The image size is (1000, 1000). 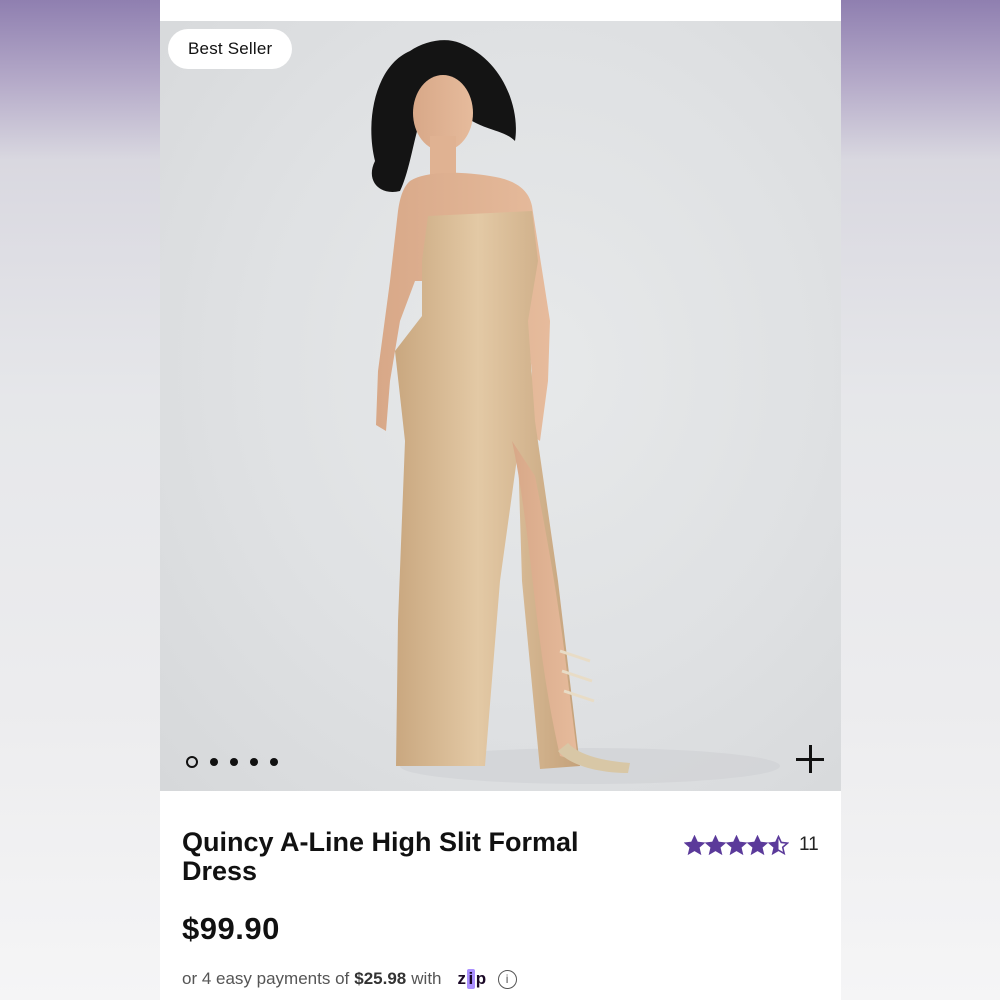 What do you see at coordinates (230, 49) in the screenshot?
I see `best-seller-badge: Best Seller` at bounding box center [230, 49].